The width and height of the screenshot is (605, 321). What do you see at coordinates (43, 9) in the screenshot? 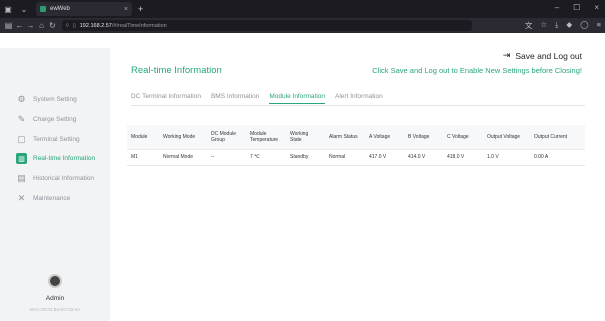
I see `favicon-icon` at bounding box center [43, 9].